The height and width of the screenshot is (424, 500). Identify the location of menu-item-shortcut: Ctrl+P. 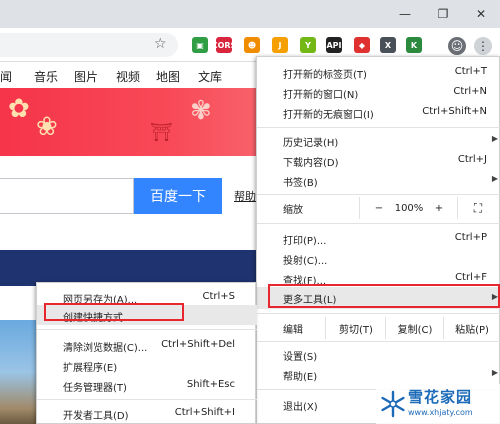
(470, 237).